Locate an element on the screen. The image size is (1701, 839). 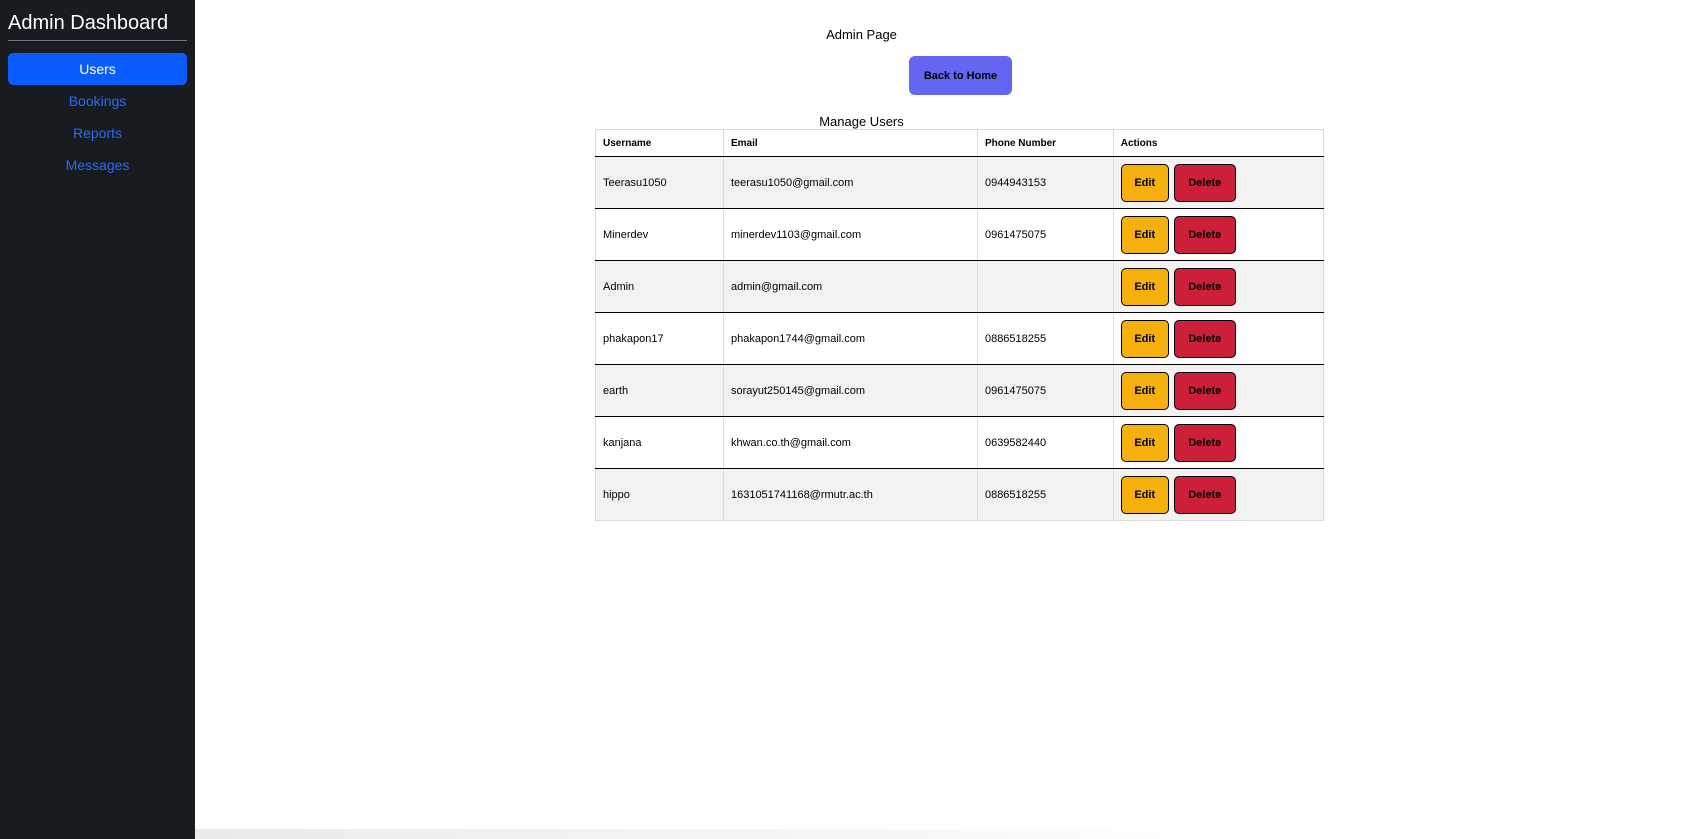
cell-username: Teerasu1050 is located at coordinates (659, 182).